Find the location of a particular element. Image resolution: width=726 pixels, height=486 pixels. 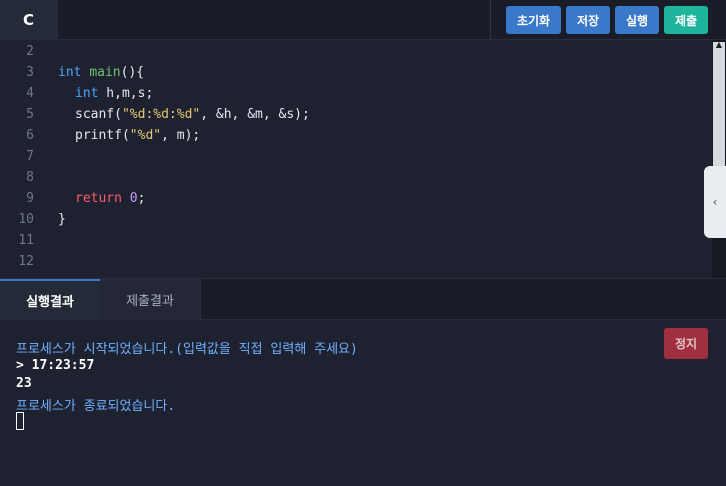

console-line: 프로세스가 종료되었습니다. is located at coordinates (96, 406).